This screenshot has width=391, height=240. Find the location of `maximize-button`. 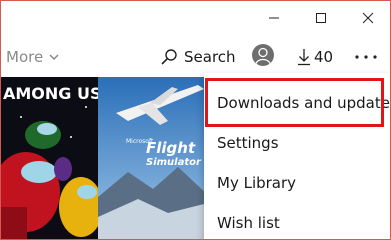

maximize-button is located at coordinates (321, 18).